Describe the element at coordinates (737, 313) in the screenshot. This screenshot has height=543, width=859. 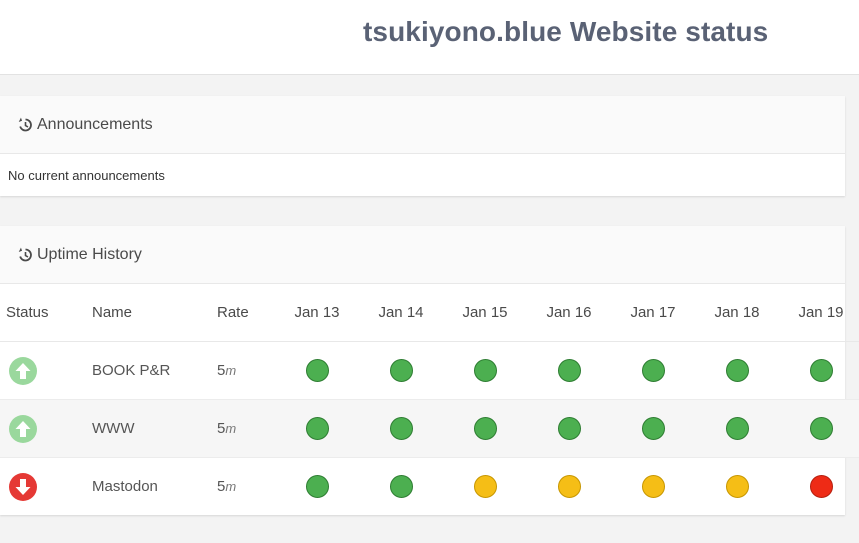
I see `column-header-day: Jan 18` at that location.